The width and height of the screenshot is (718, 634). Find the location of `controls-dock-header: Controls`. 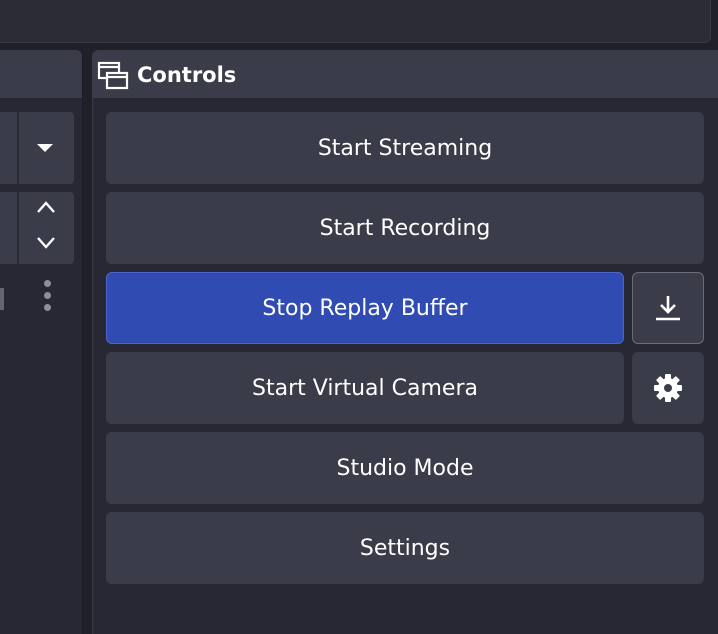

controls-dock-header: Controls is located at coordinates (405, 74).